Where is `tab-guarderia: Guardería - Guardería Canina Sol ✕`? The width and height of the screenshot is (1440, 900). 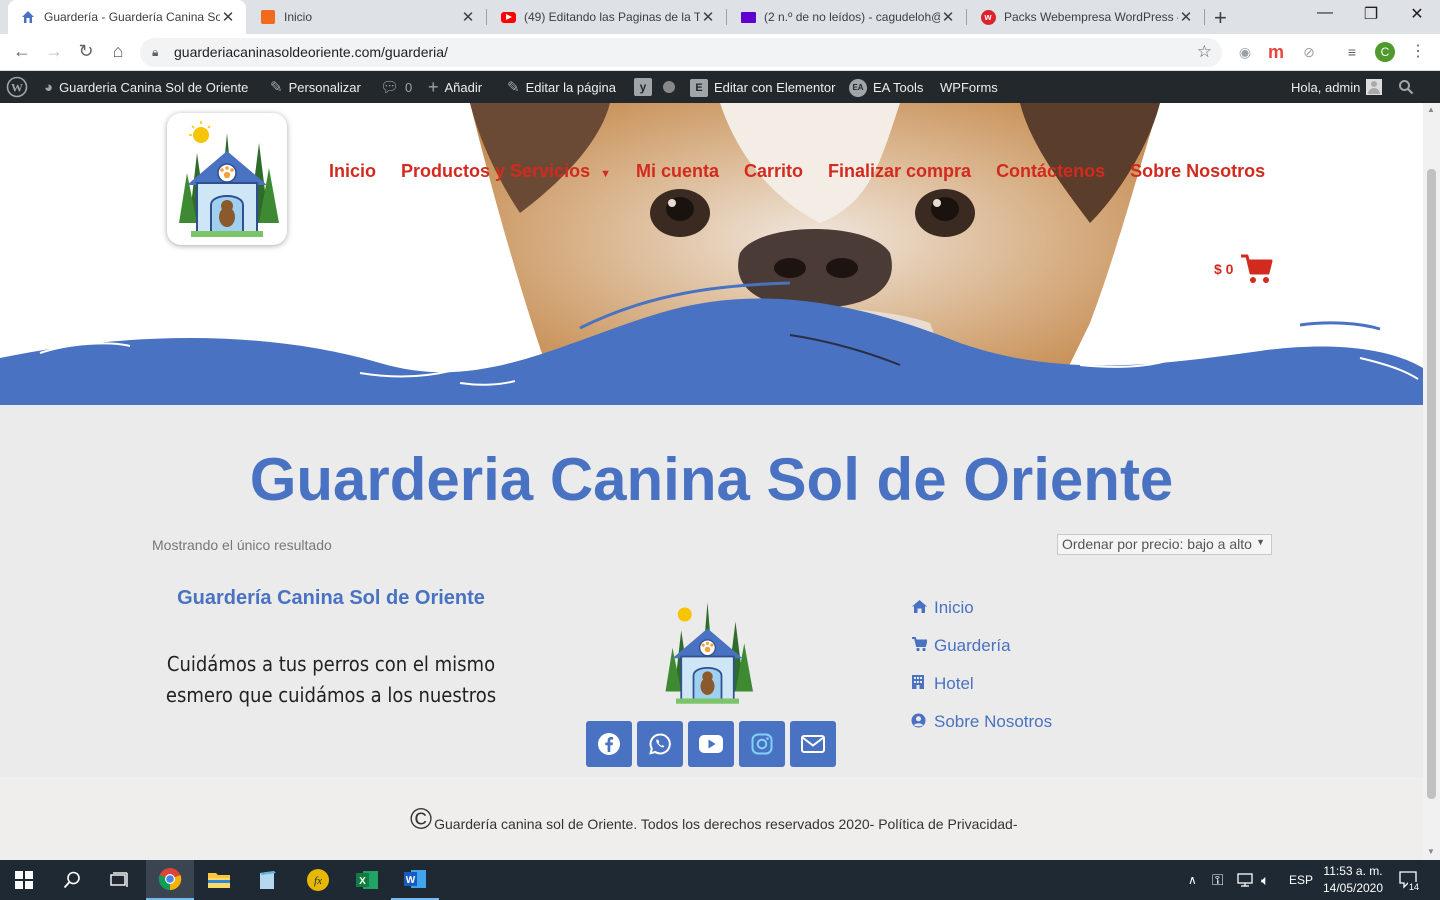
tab-guarderia: Guardería - Guardería Canina Sol ✕ is located at coordinates (127, 17).